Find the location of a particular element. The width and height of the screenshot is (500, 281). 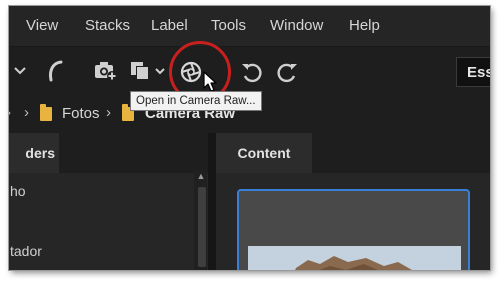

menu-stacks: Stacks is located at coordinates (107, 25).